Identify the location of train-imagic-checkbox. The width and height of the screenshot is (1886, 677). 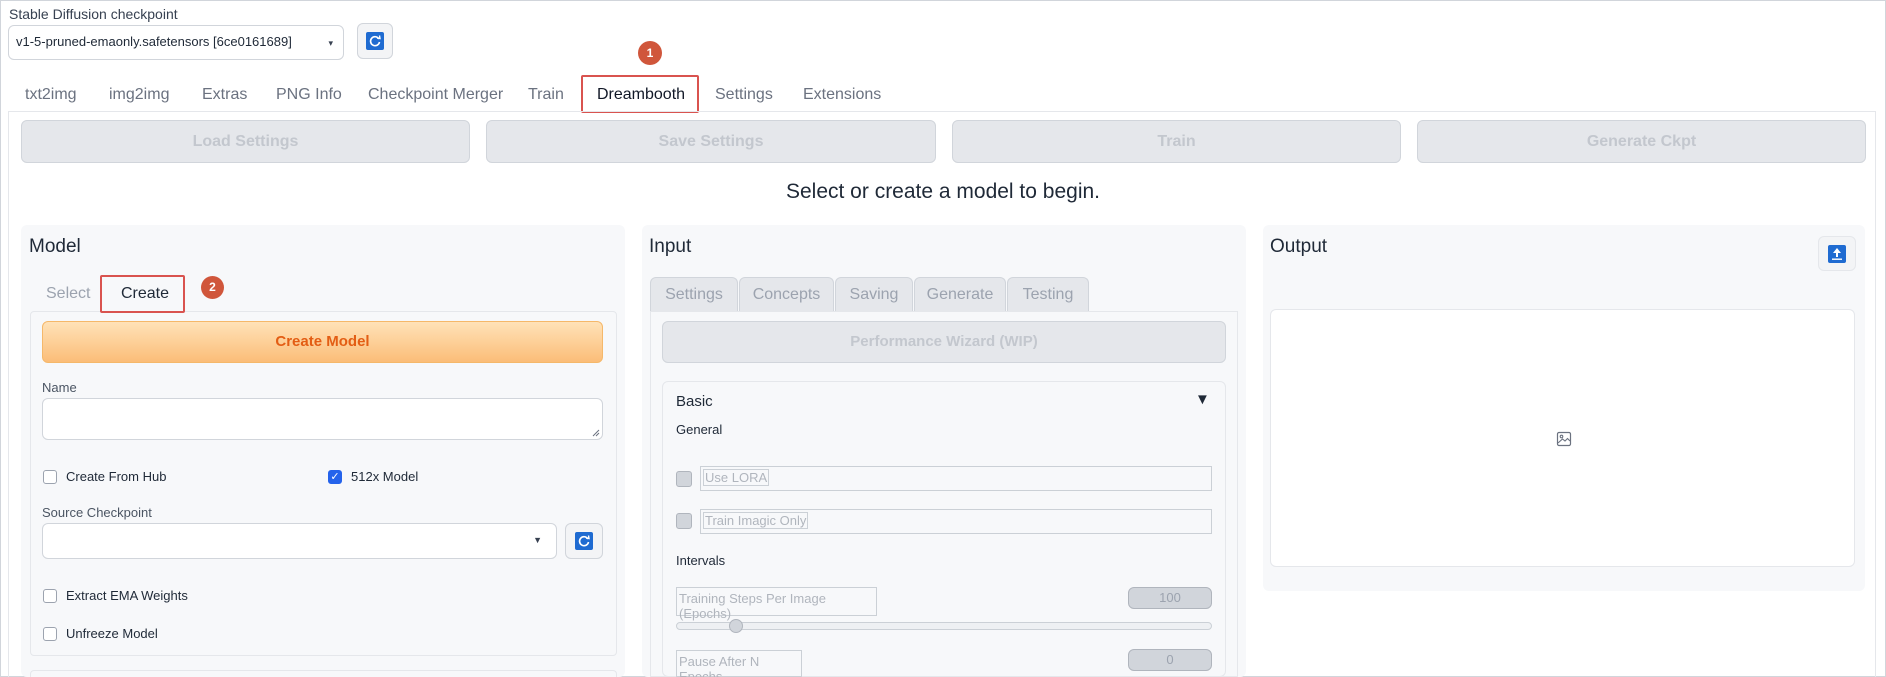
(684, 521).